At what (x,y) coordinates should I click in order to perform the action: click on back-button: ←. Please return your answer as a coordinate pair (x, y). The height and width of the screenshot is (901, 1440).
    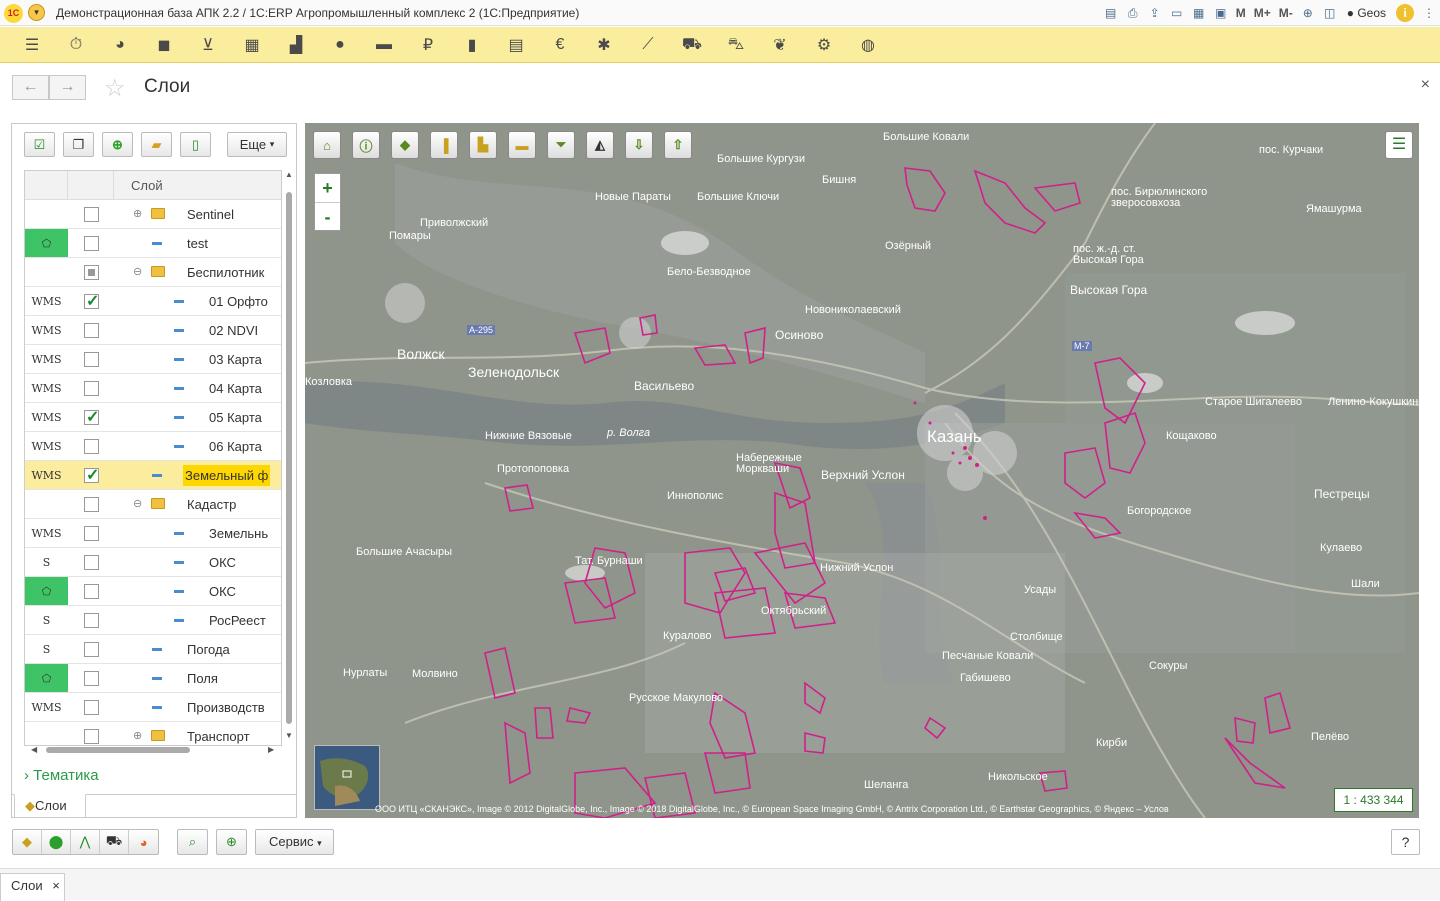
    Looking at the image, I should click on (30, 87).